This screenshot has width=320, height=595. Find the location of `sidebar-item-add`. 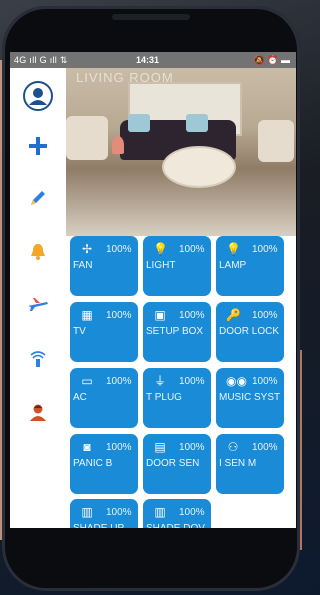

sidebar-item-add is located at coordinates (38, 146).